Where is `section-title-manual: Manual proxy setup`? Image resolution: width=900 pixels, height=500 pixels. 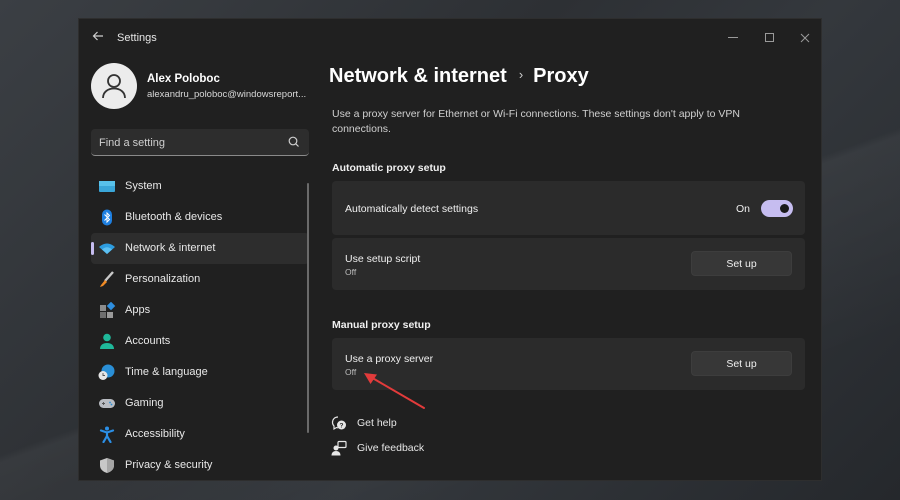 section-title-manual: Manual proxy setup is located at coordinates (381, 325).